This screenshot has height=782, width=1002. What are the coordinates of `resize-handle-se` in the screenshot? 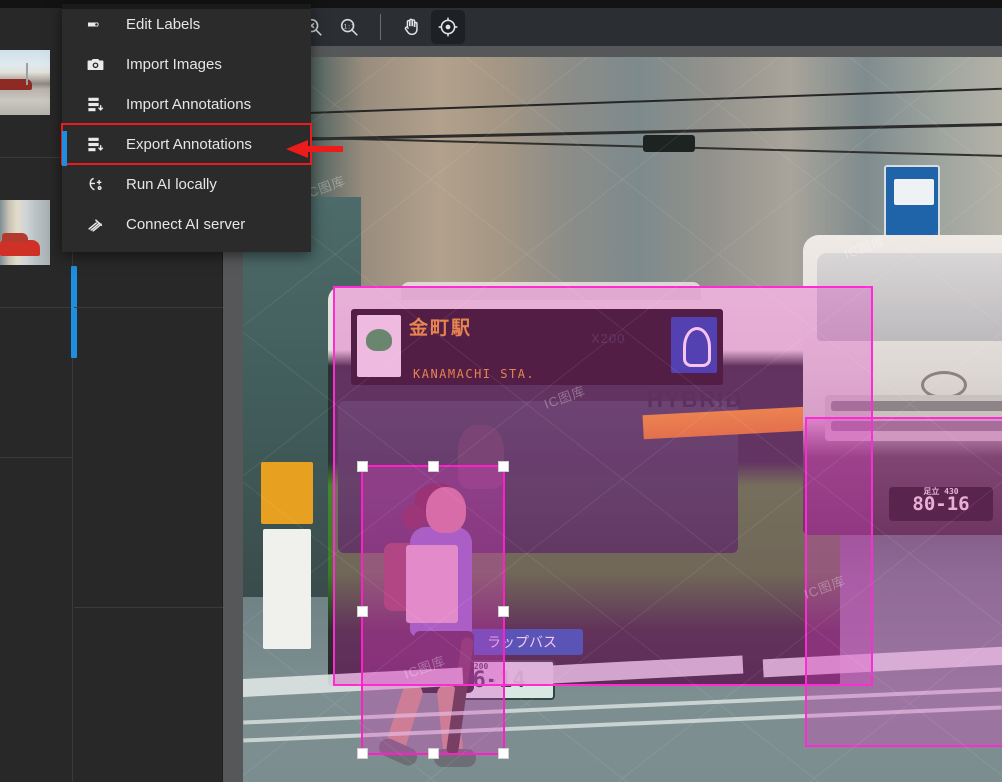 It's located at (503, 753).